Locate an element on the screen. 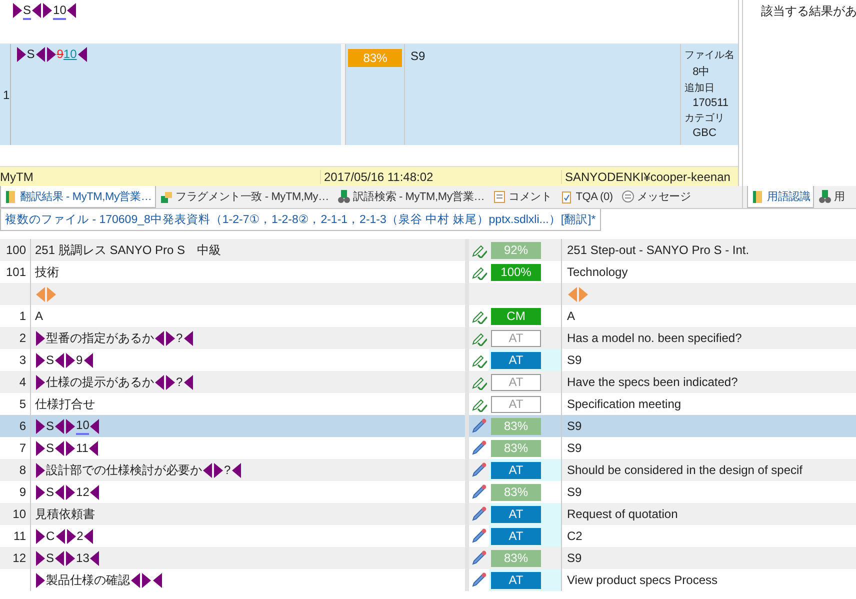  panel-tab: メッセージ is located at coordinates (655, 197).